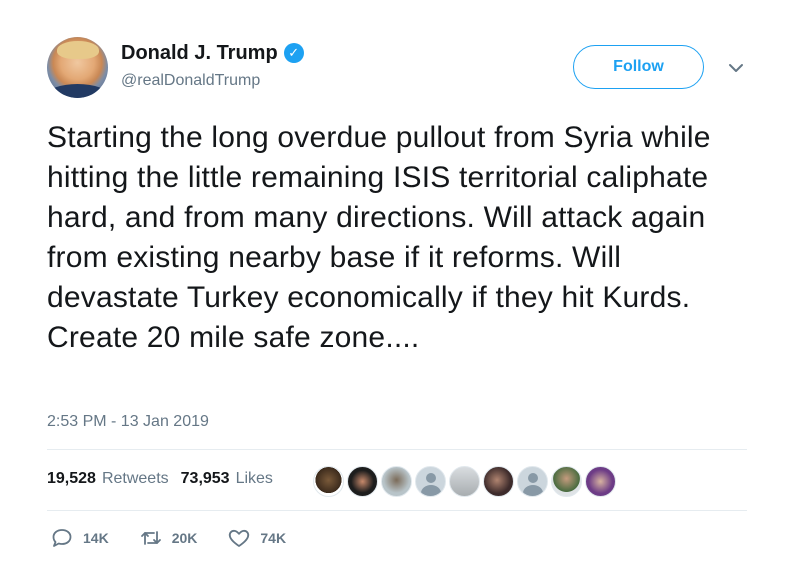  I want to click on avatar-hair, so click(78, 50).